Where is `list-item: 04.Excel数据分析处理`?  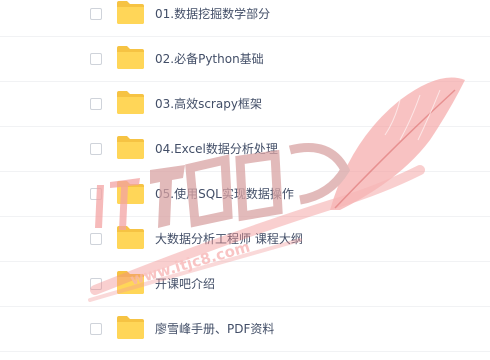
list-item: 04.Excel数据分析处理 is located at coordinates (245, 149).